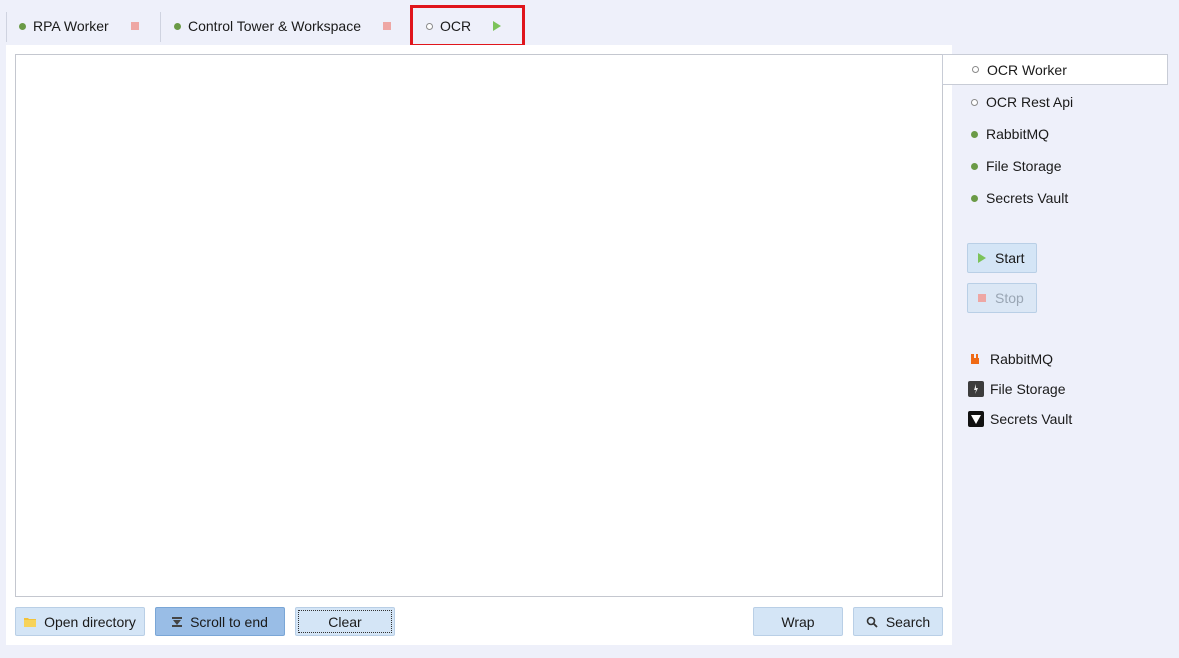 Image resolution: width=1179 pixels, height=658 pixels. I want to click on rabbitmq-icon, so click(976, 359).